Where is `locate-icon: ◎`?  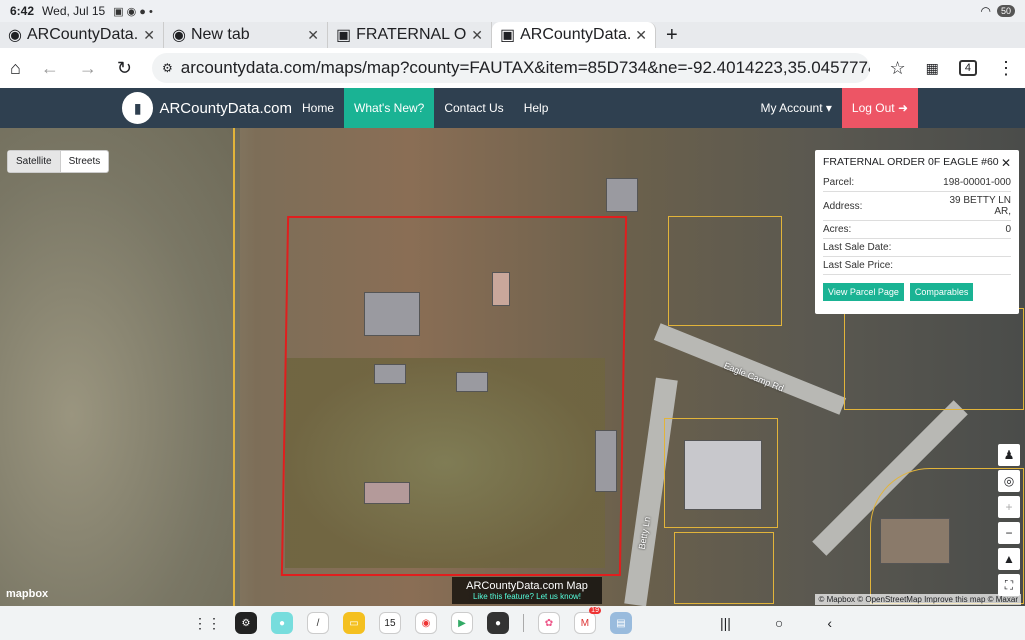
locate-icon: ◎ is located at coordinates (1009, 481).